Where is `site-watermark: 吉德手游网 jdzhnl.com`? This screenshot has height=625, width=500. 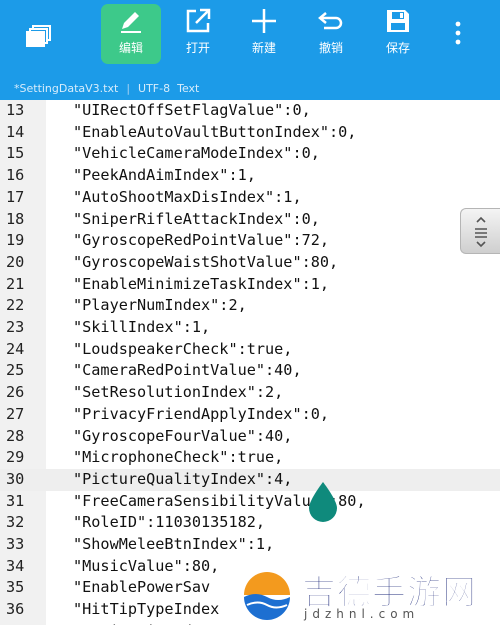
site-watermark: 吉德手游网 jdzhnl.com is located at coordinates (366, 595).